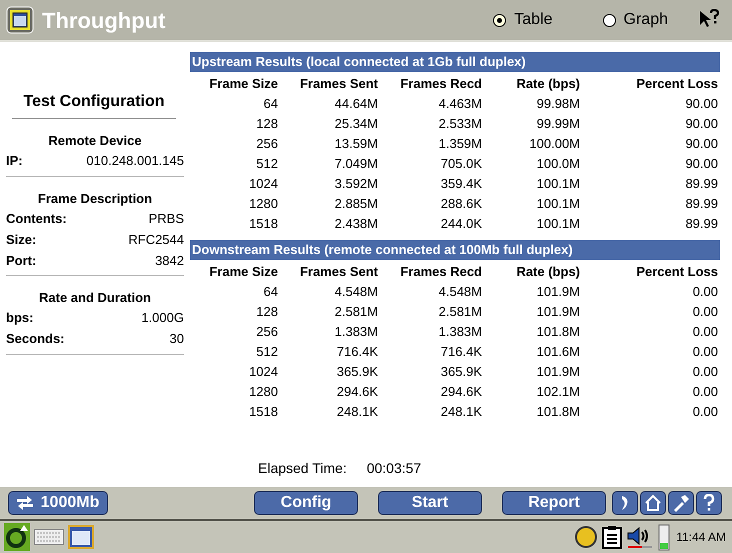  Describe the element at coordinates (263, 412) in the screenshot. I see `table-cell-text: 1518` at that location.